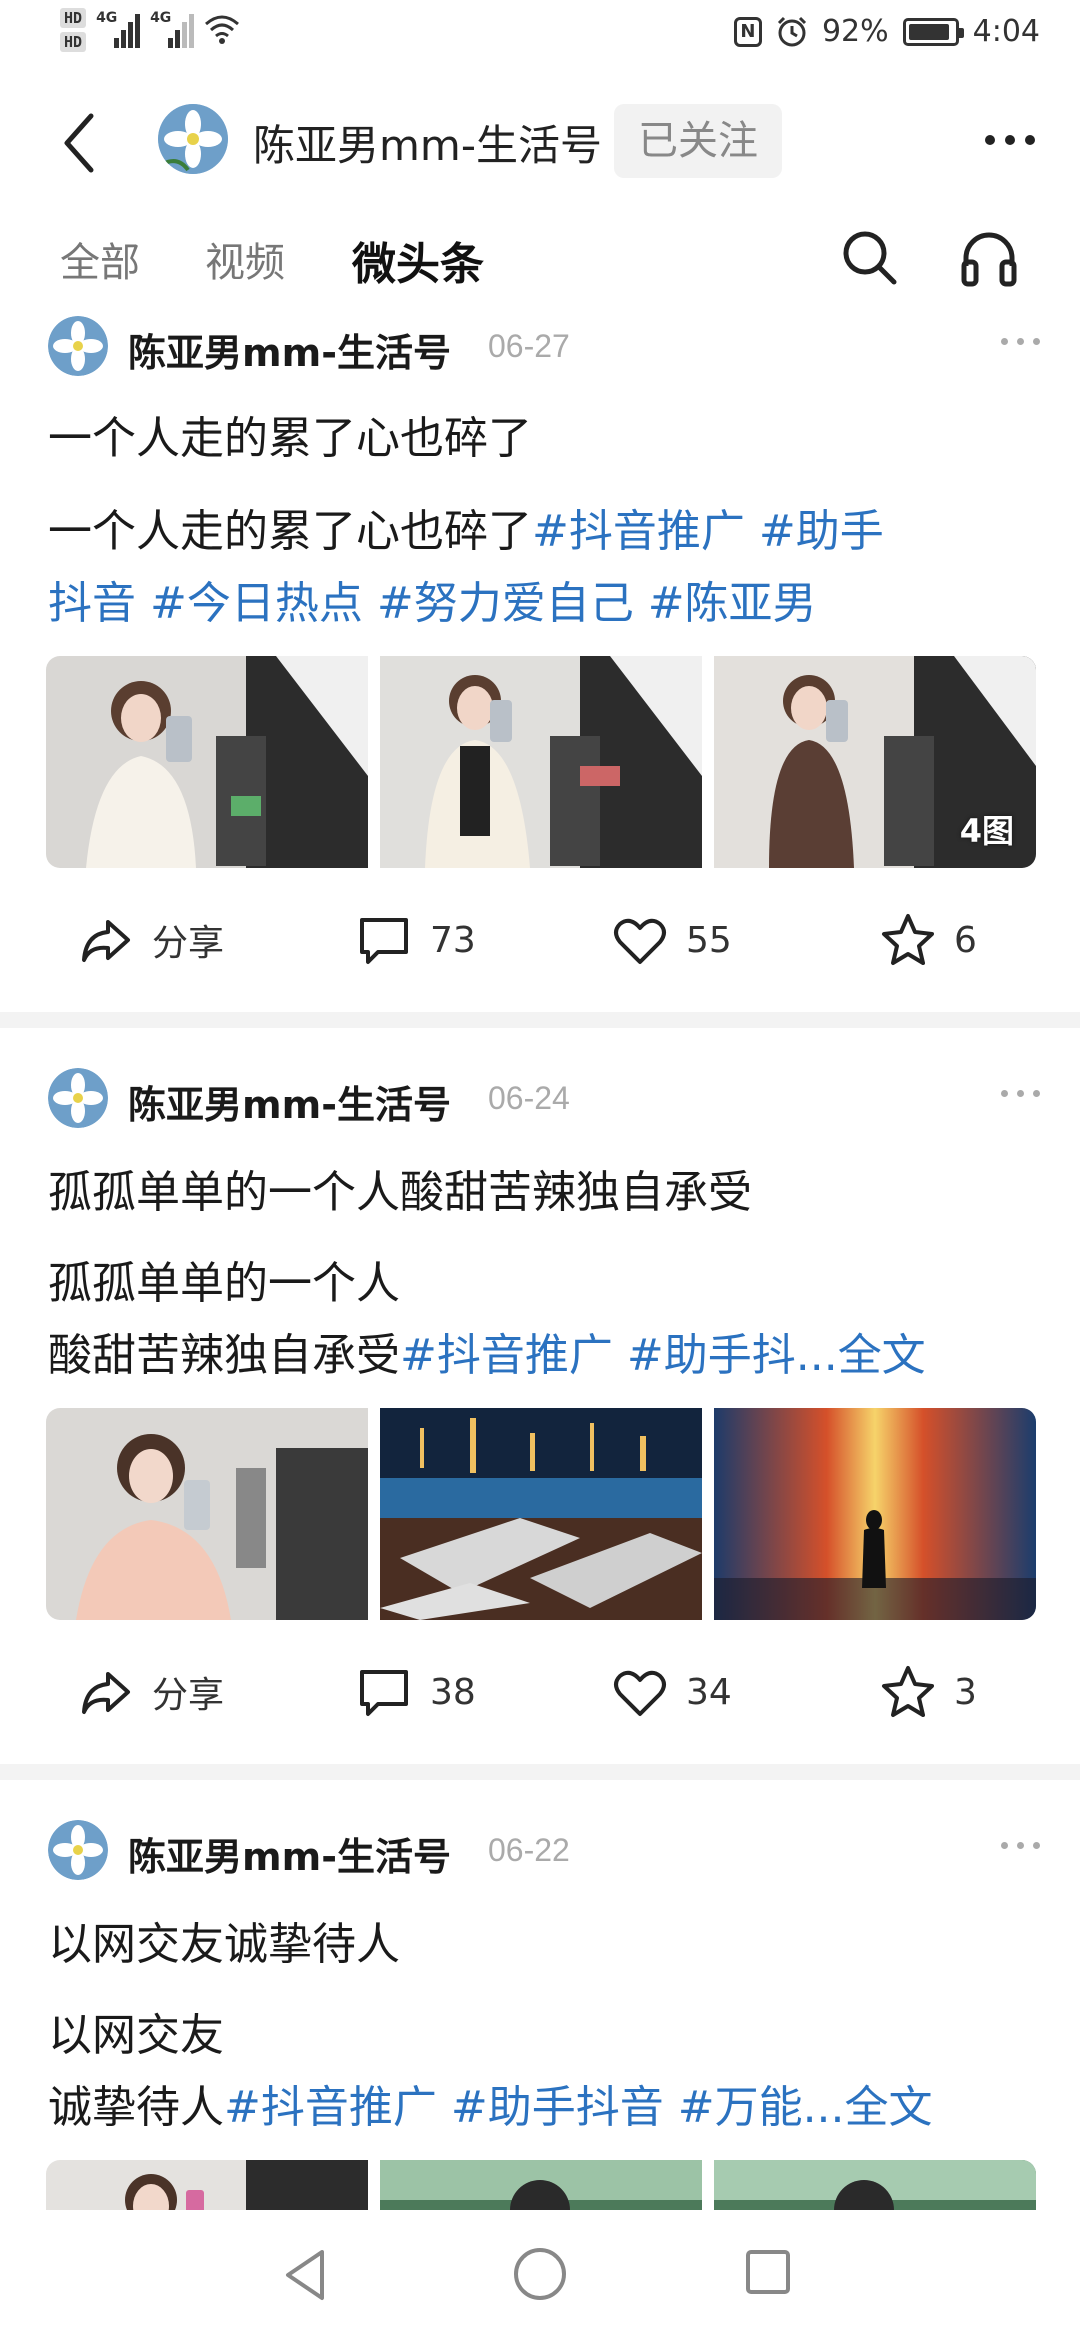 The image size is (1080, 2340). Describe the element at coordinates (100, 259) in the screenshot. I see `tab-all: 全部` at that location.